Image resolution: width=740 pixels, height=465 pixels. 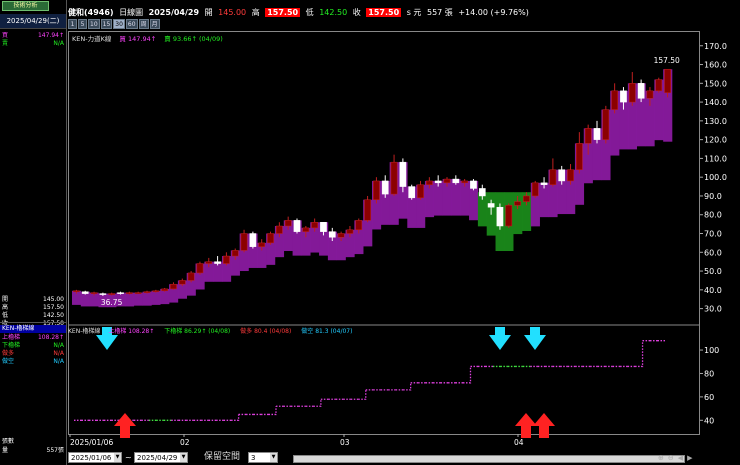 What do you see at coordinates (207, 331) in the screenshot?
I see `down-ladder-value: 86.29↑ (04/08)` at bounding box center [207, 331].